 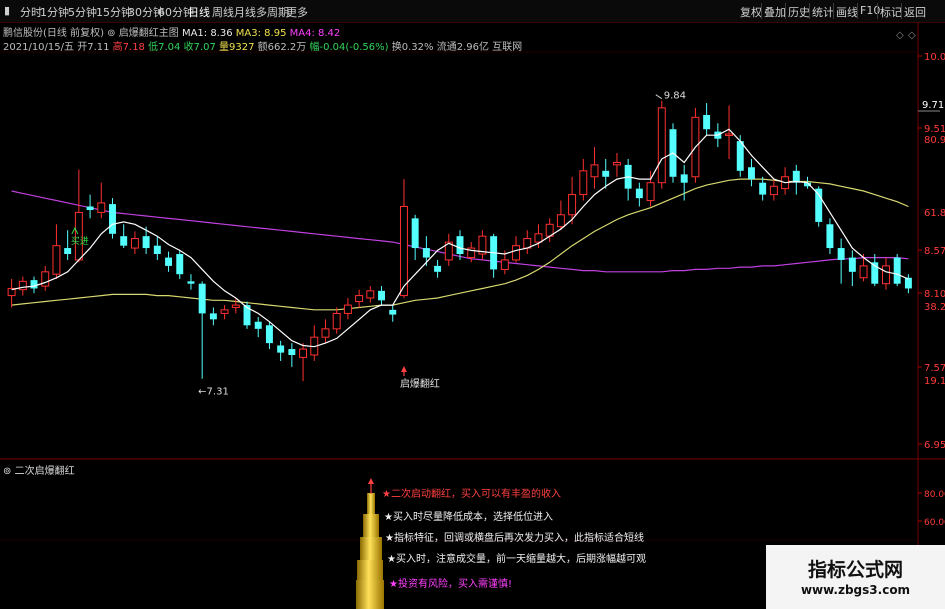 I want to click on sub-chart-title: ⊚ 二次启爆翻红, so click(x=39, y=469).